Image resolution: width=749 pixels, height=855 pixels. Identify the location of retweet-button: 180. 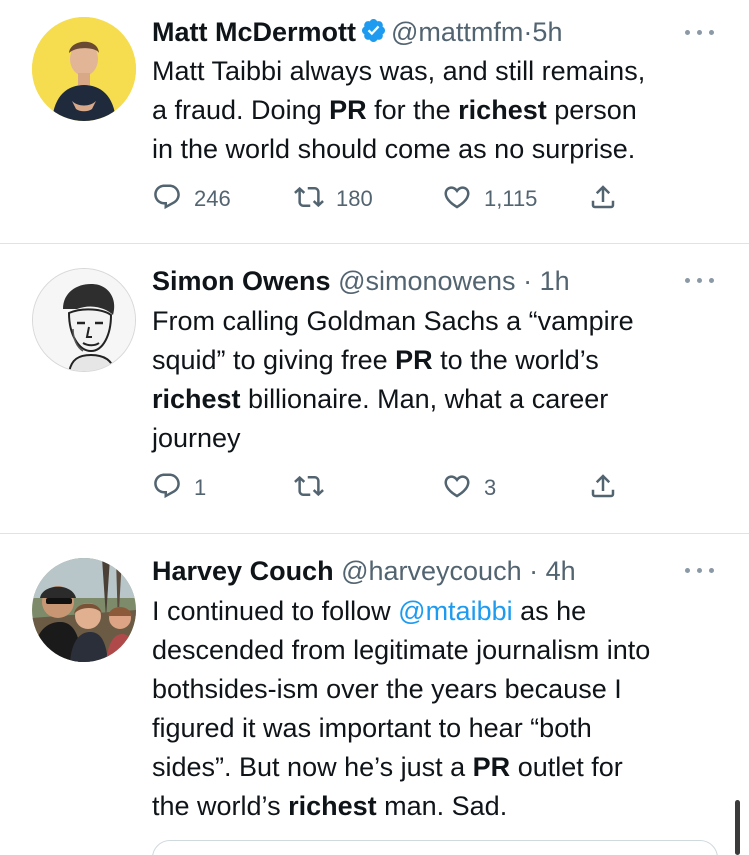
(333, 199).